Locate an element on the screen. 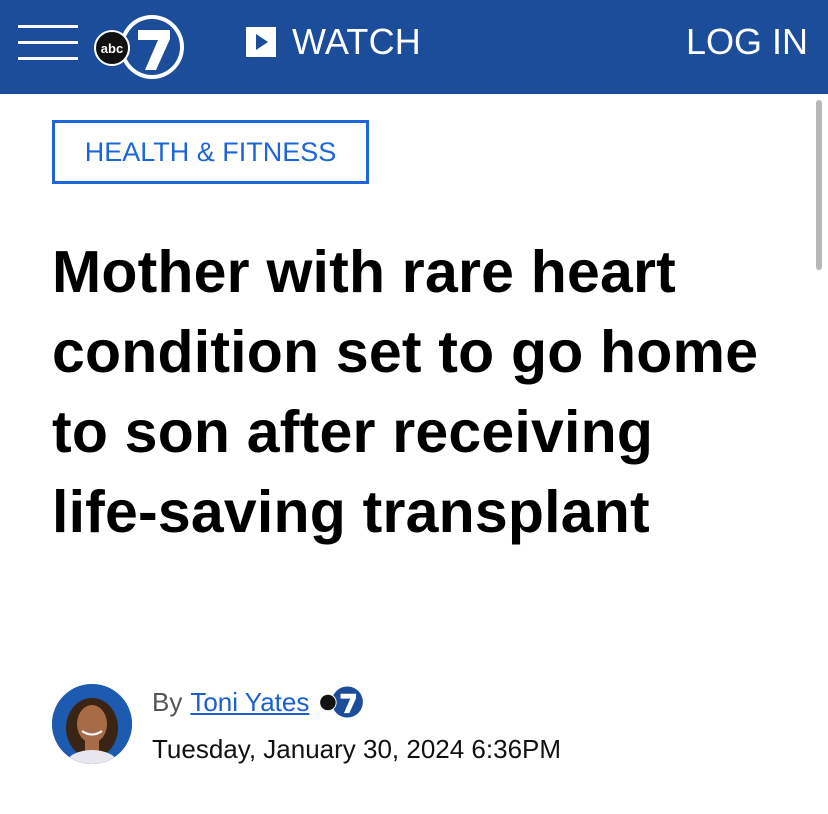  byline: By Toni Yates is located at coordinates (258, 702).